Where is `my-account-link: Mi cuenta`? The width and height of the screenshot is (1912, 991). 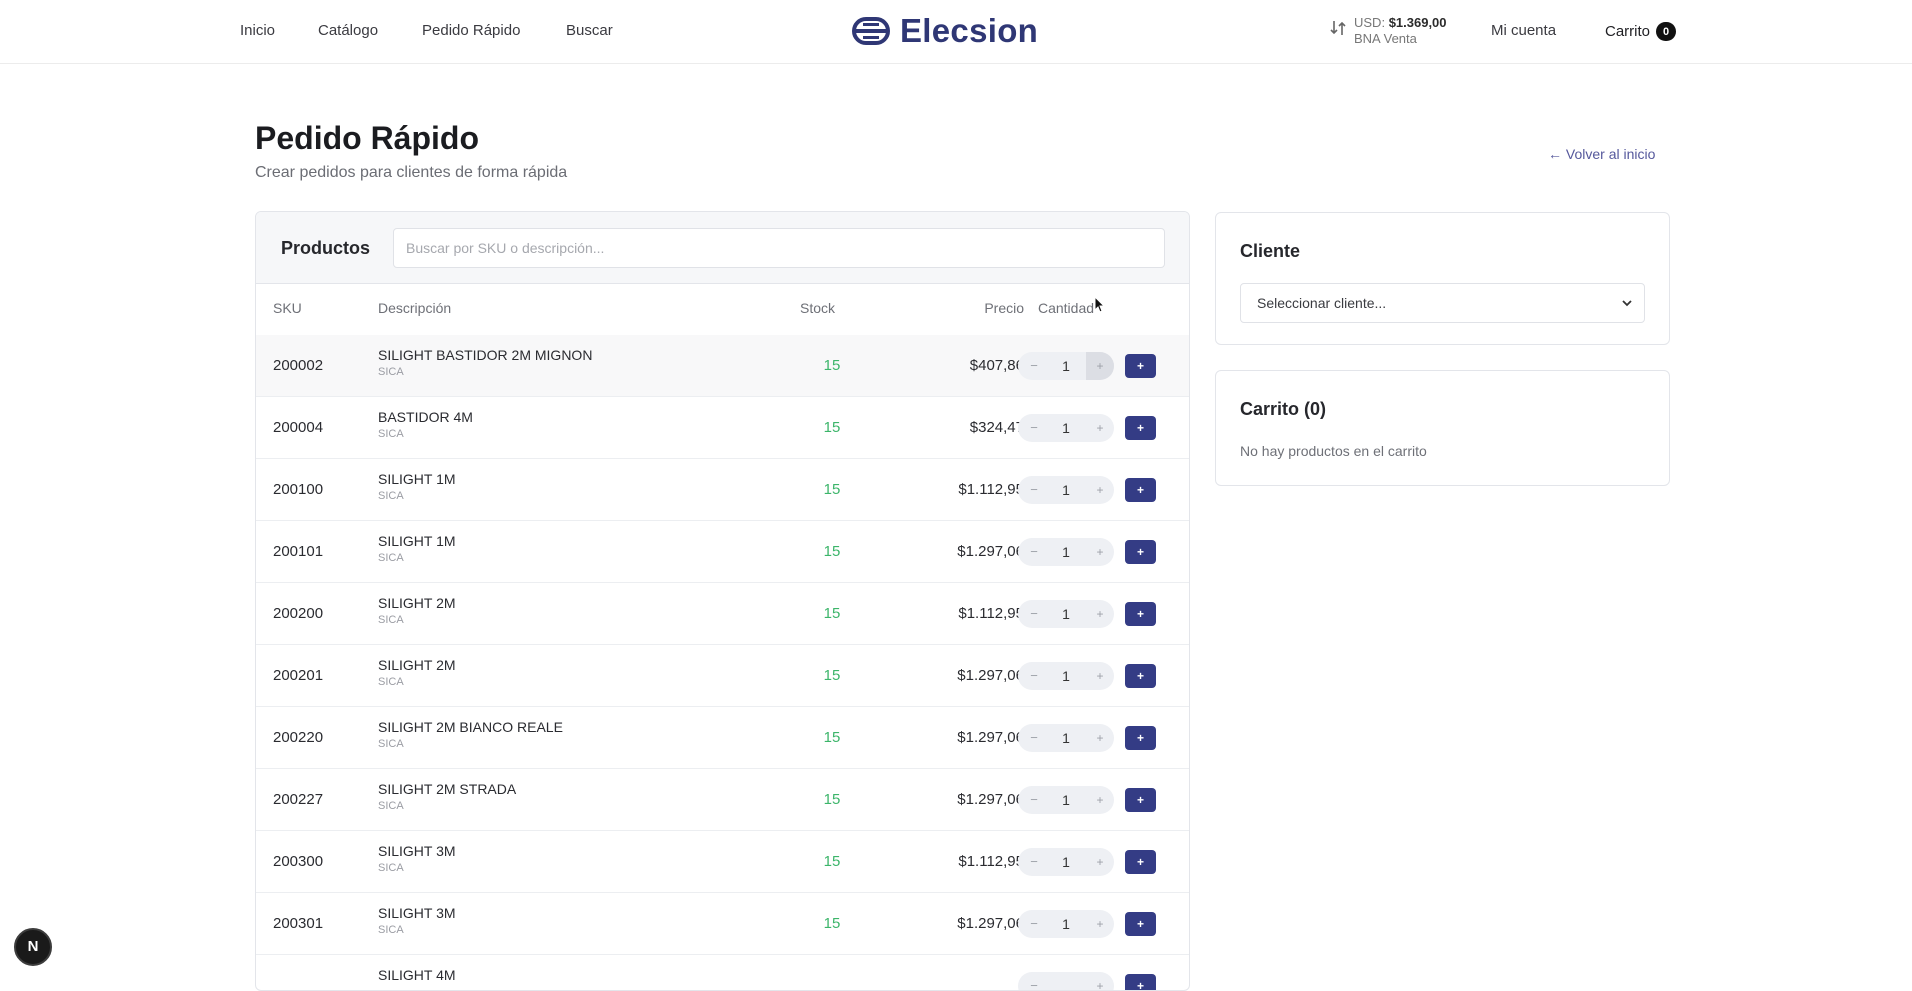 my-account-link: Mi cuenta is located at coordinates (1523, 30).